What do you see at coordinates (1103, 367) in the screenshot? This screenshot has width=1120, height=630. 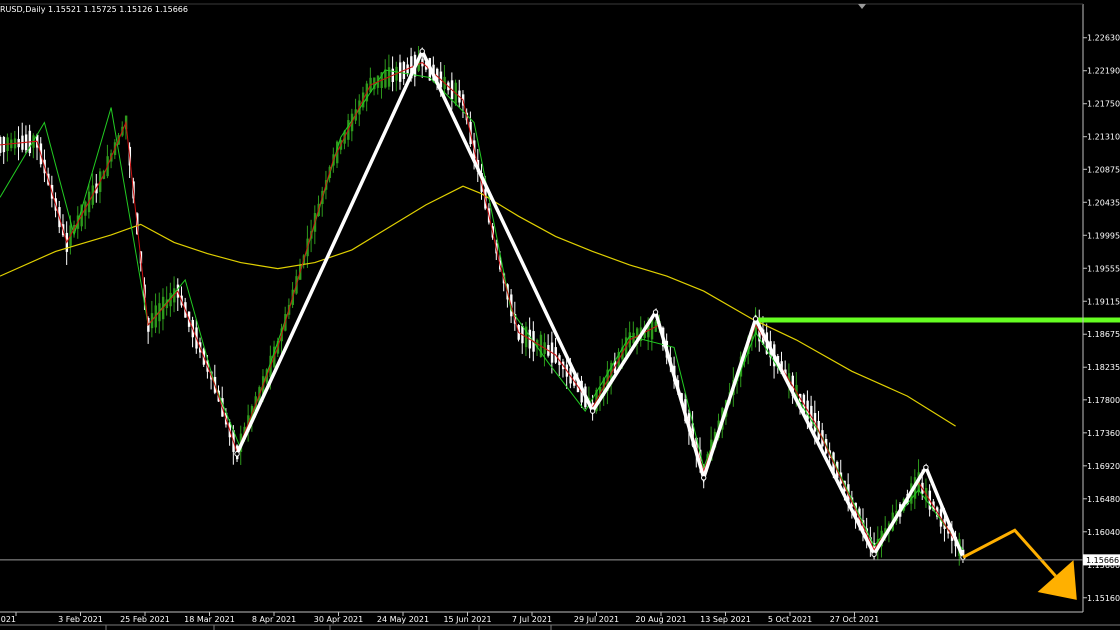 I see `price-tick-label: 1.18235` at bounding box center [1103, 367].